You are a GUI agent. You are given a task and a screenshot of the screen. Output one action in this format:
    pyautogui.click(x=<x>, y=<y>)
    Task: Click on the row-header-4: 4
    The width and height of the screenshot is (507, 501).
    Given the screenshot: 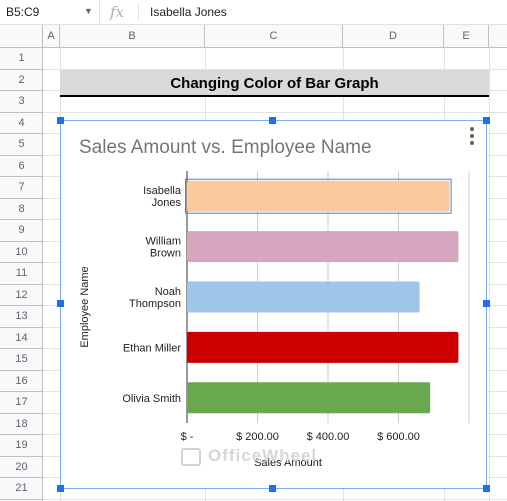 What is the action you would take?
    pyautogui.click(x=21, y=123)
    